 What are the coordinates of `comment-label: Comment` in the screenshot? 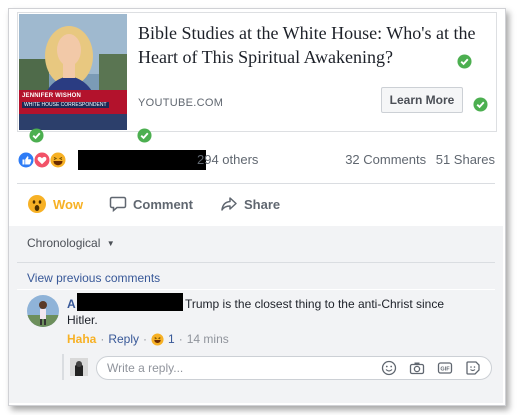 It's located at (163, 204).